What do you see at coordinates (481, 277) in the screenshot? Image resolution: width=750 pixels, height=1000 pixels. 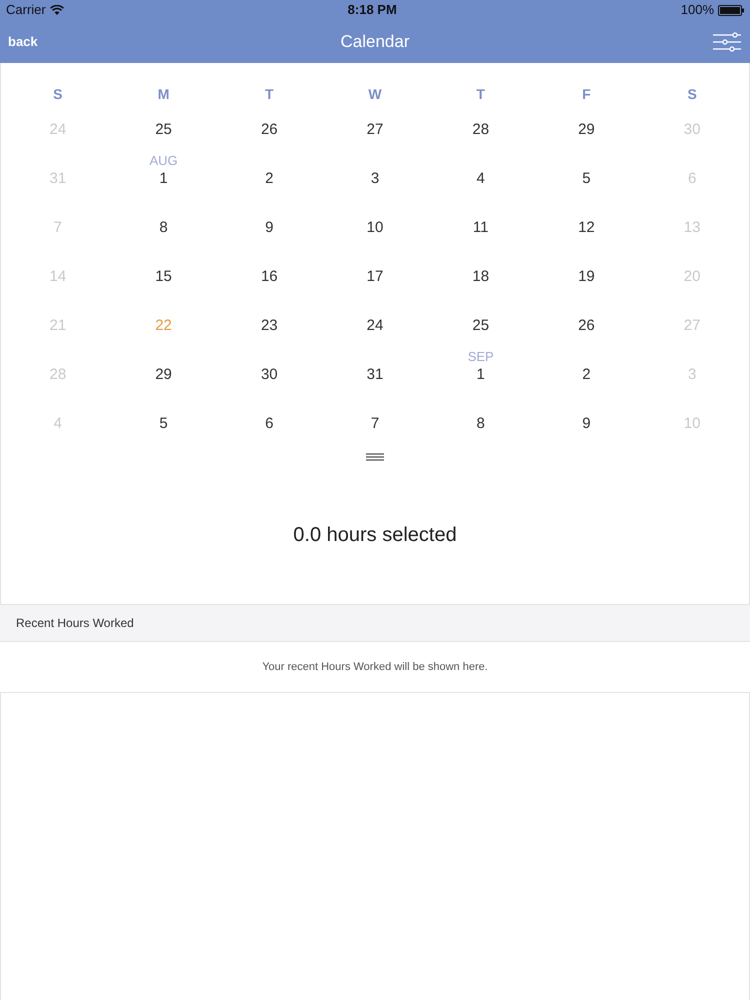 I see `calendar-day: 18` at bounding box center [481, 277].